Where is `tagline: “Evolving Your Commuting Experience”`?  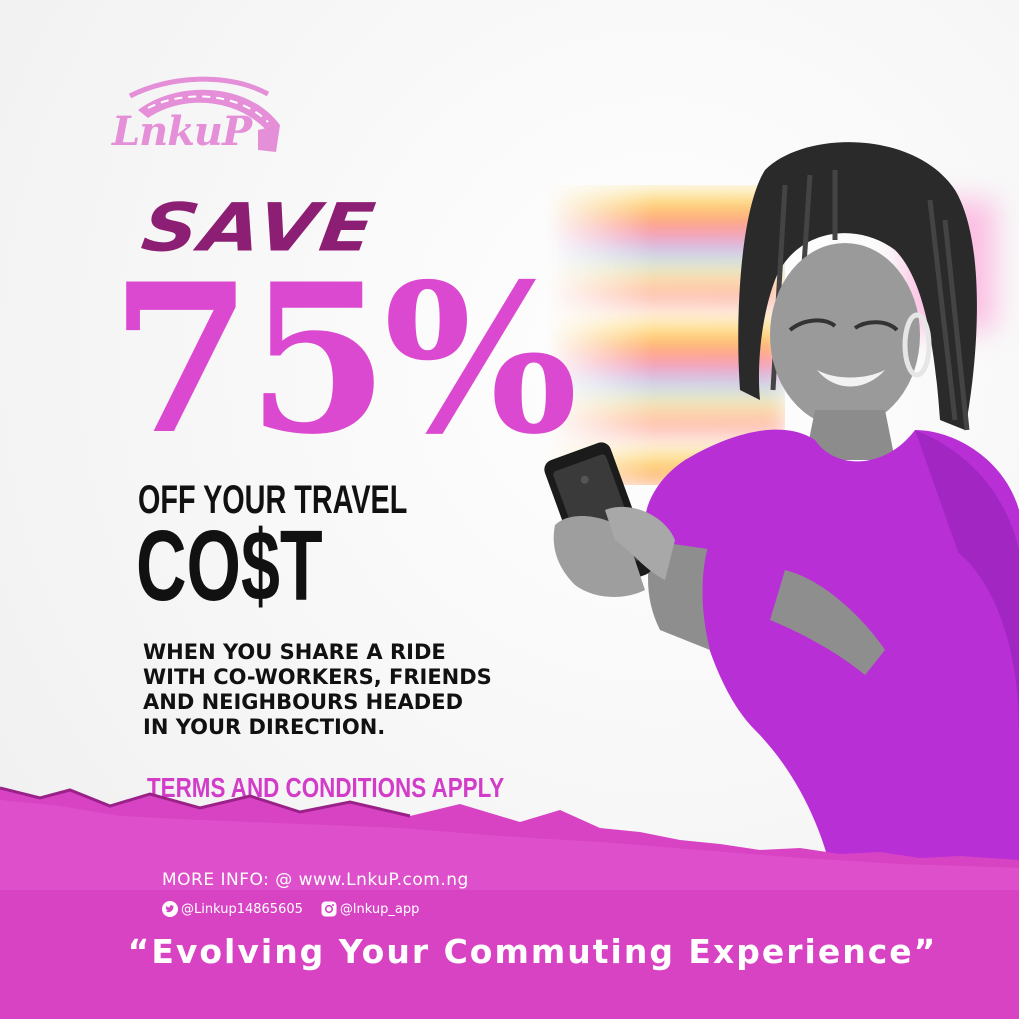 tagline: “Evolving Your Commuting Experience” is located at coordinates (532, 951).